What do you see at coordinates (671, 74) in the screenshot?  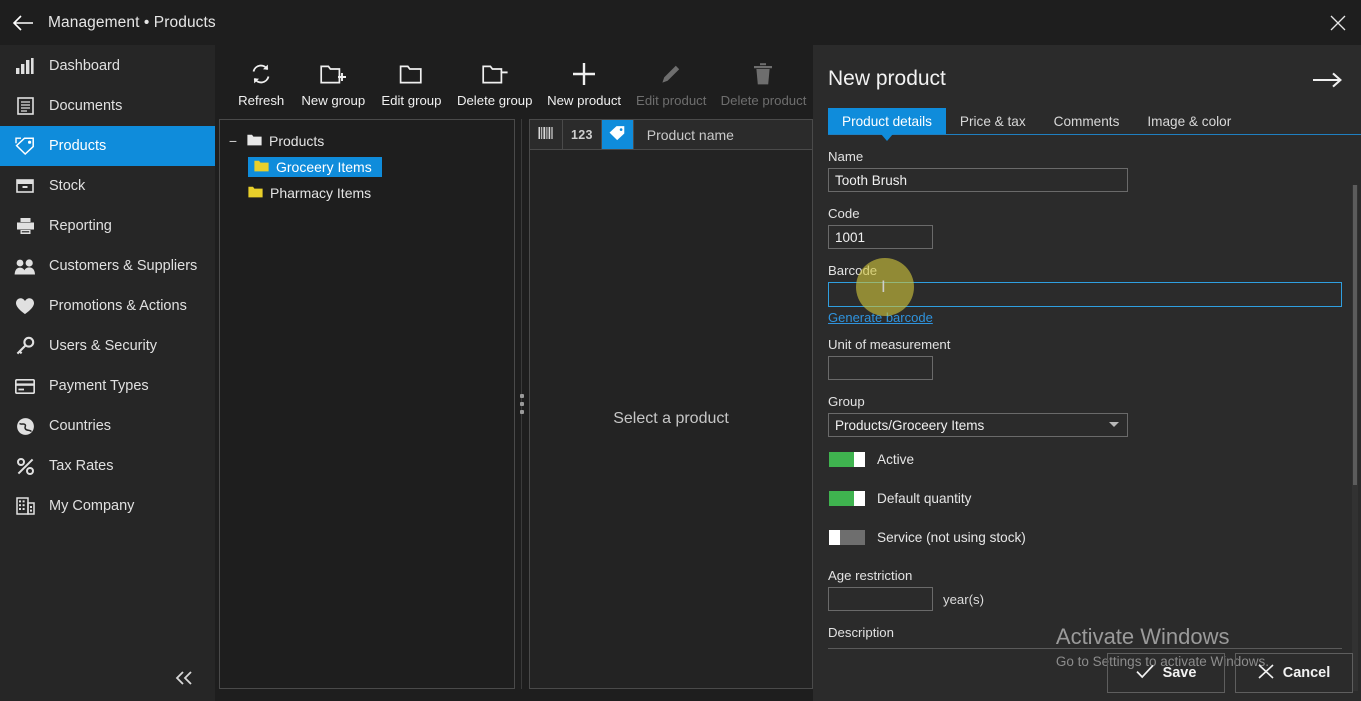 I see `pencil-icon` at bounding box center [671, 74].